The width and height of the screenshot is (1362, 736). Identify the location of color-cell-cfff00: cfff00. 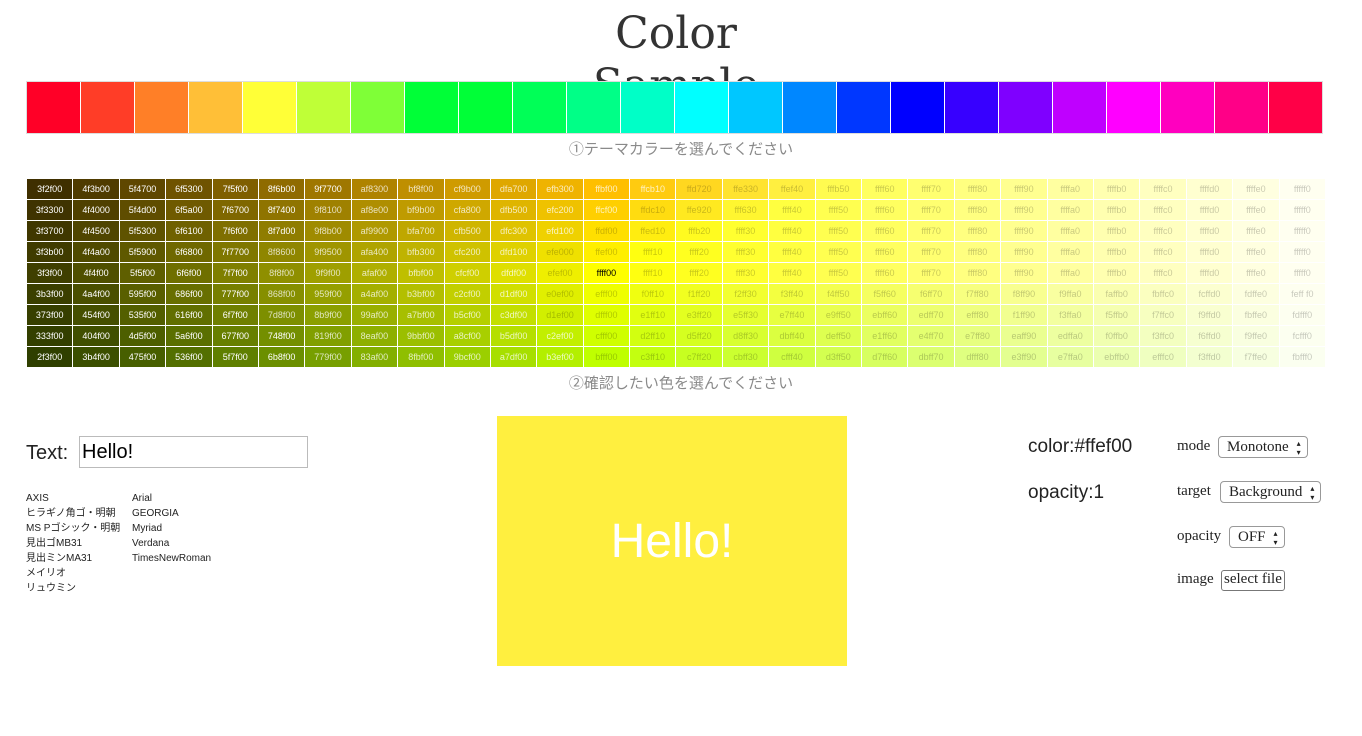
(606, 336).